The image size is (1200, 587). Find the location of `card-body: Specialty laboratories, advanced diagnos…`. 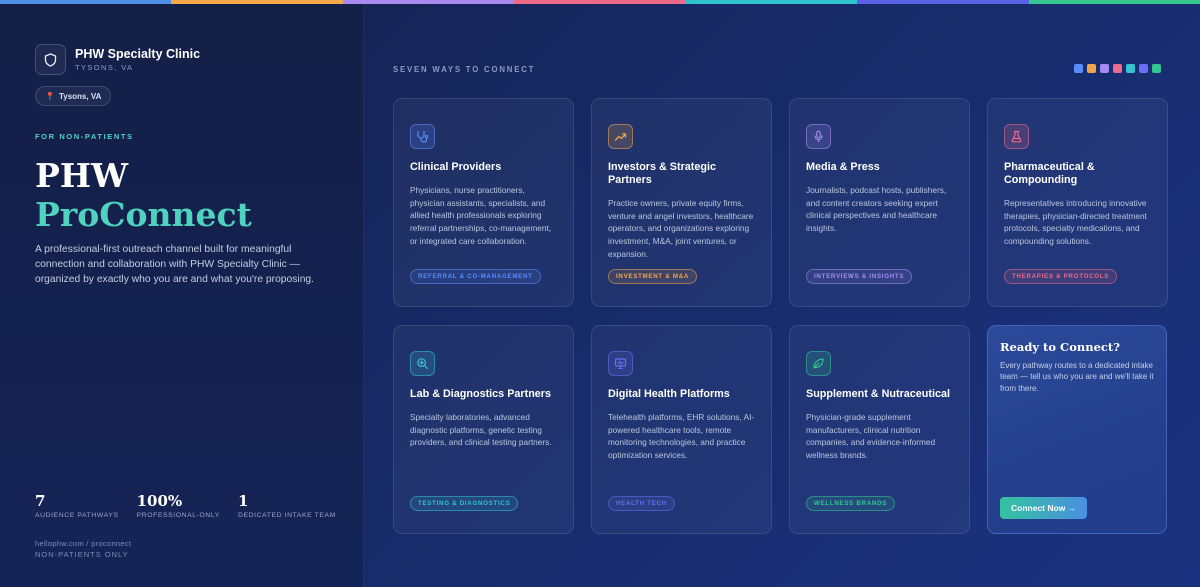

card-body: Specialty laboratories, advanced diagnos… is located at coordinates (481, 430).